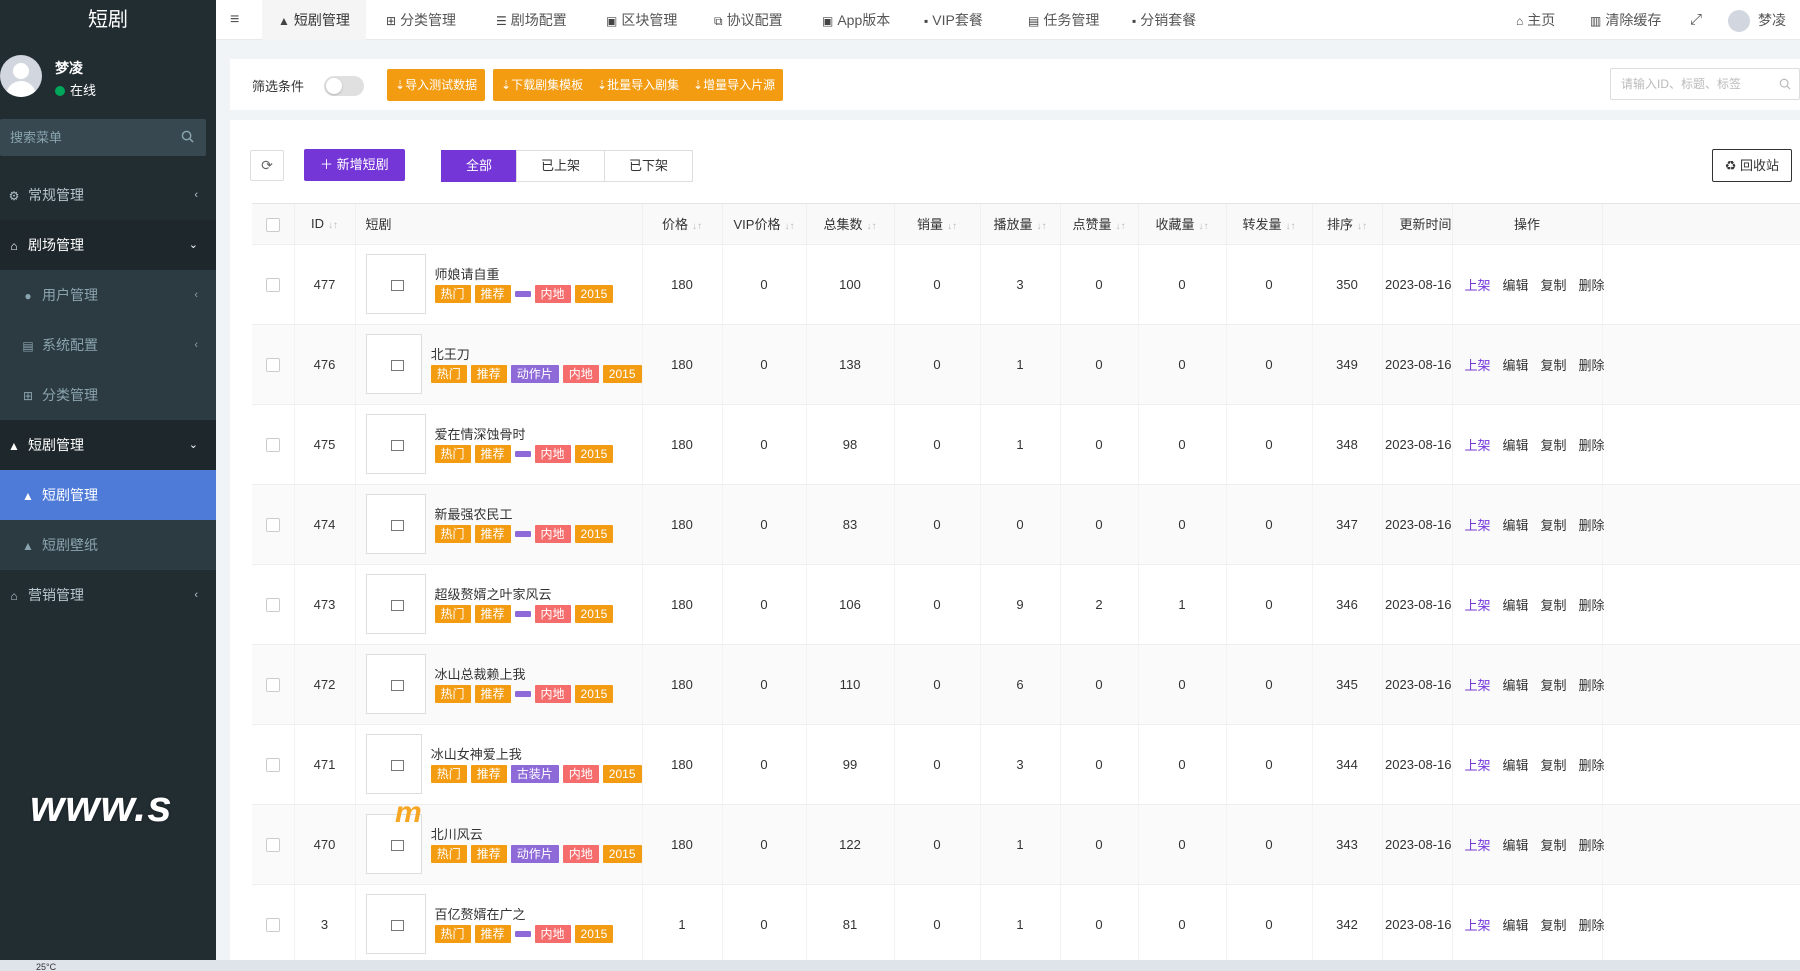 This screenshot has height=971, width=1800. Describe the element at coordinates (314, 20) in the screenshot. I see `tab-drama: ▲ 短剧管理` at that location.